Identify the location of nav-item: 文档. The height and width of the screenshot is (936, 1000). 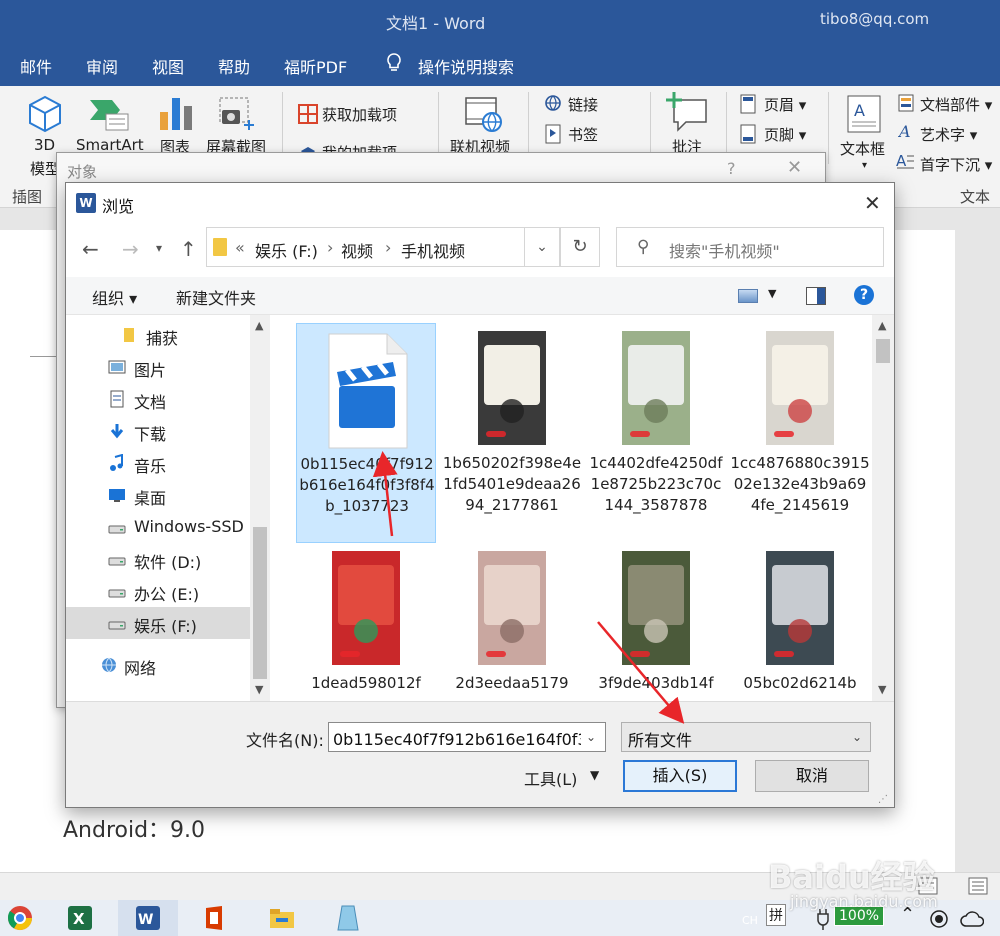
(158, 399).